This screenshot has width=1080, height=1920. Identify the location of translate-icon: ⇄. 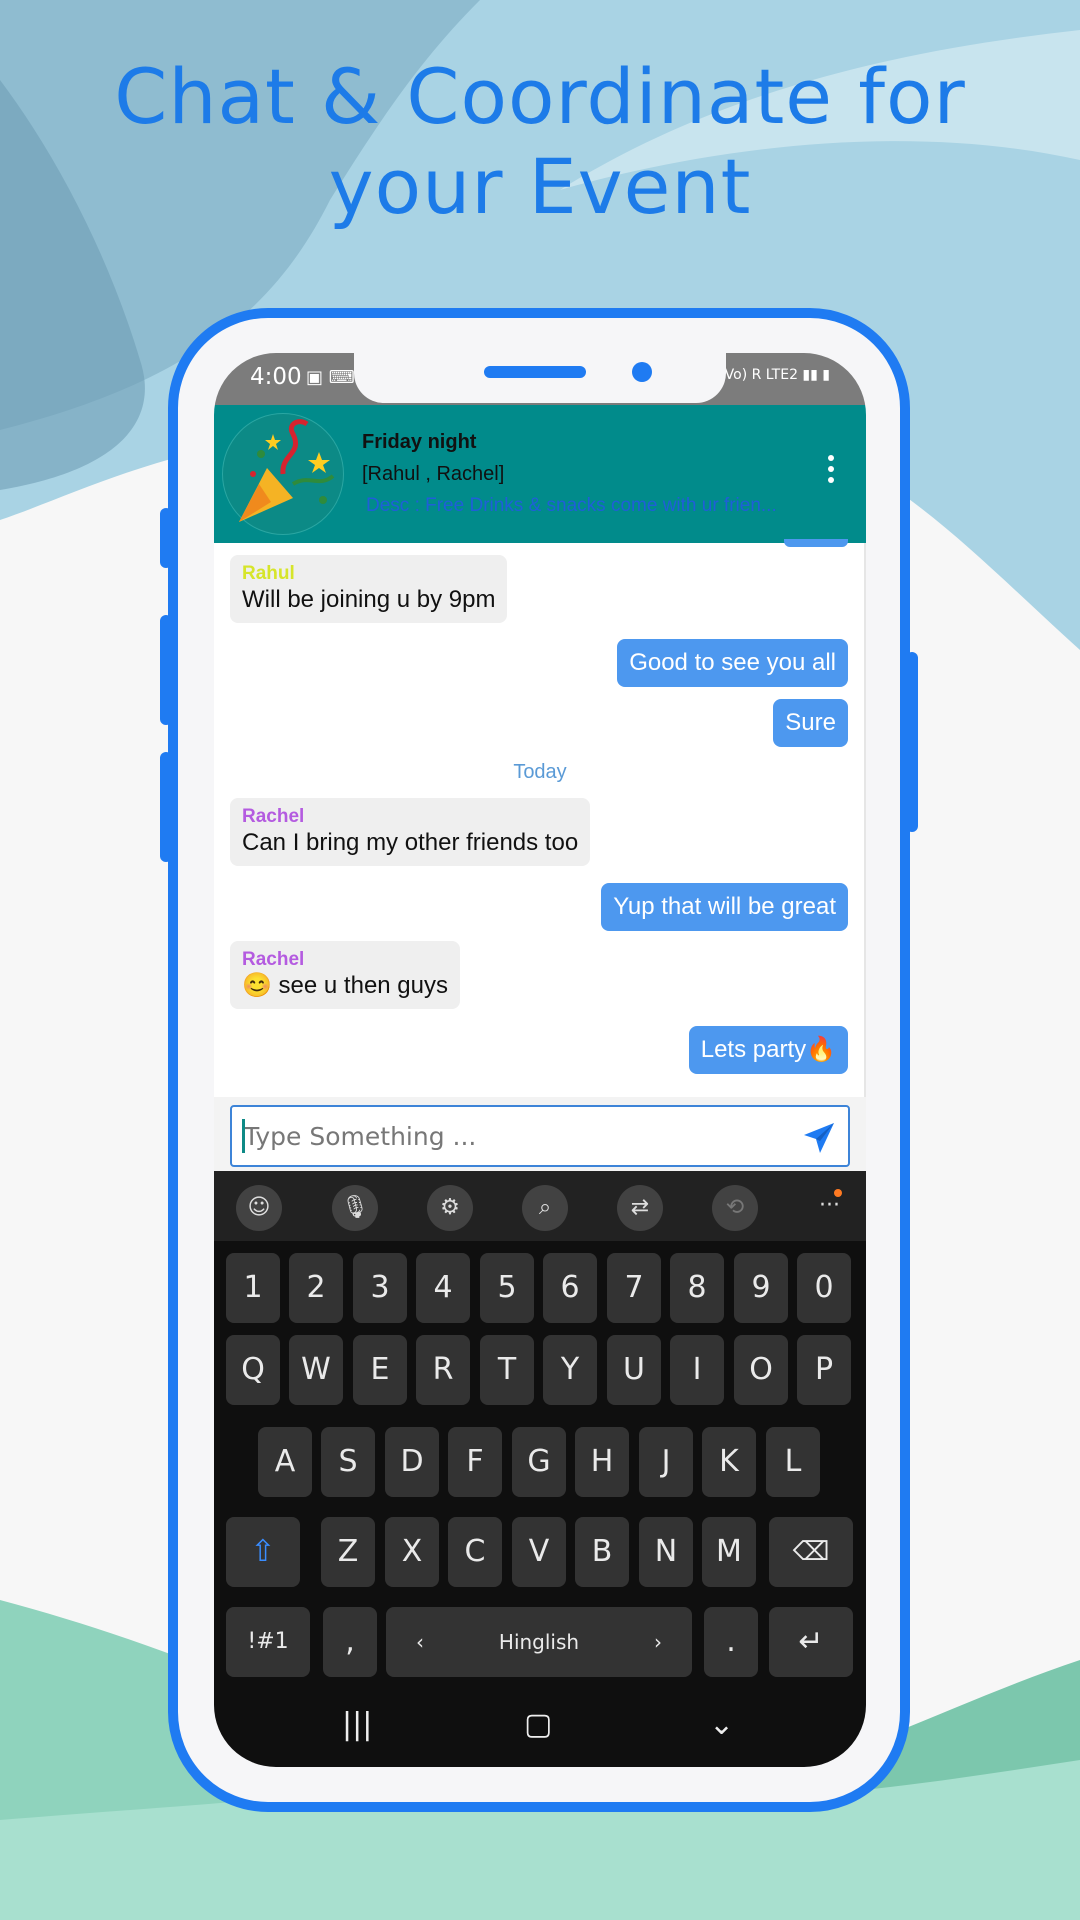
(640, 1208).